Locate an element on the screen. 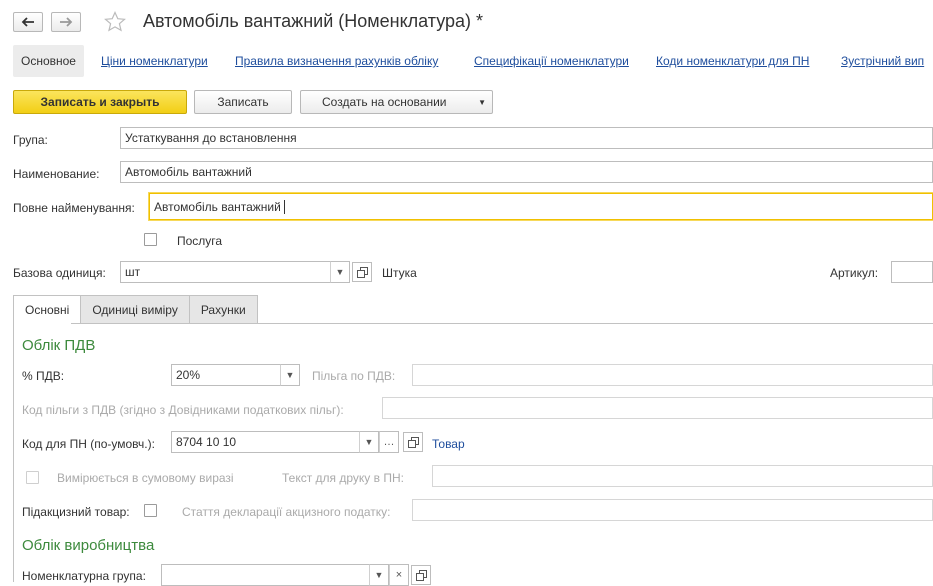  vat-benefit-field is located at coordinates (672, 375).